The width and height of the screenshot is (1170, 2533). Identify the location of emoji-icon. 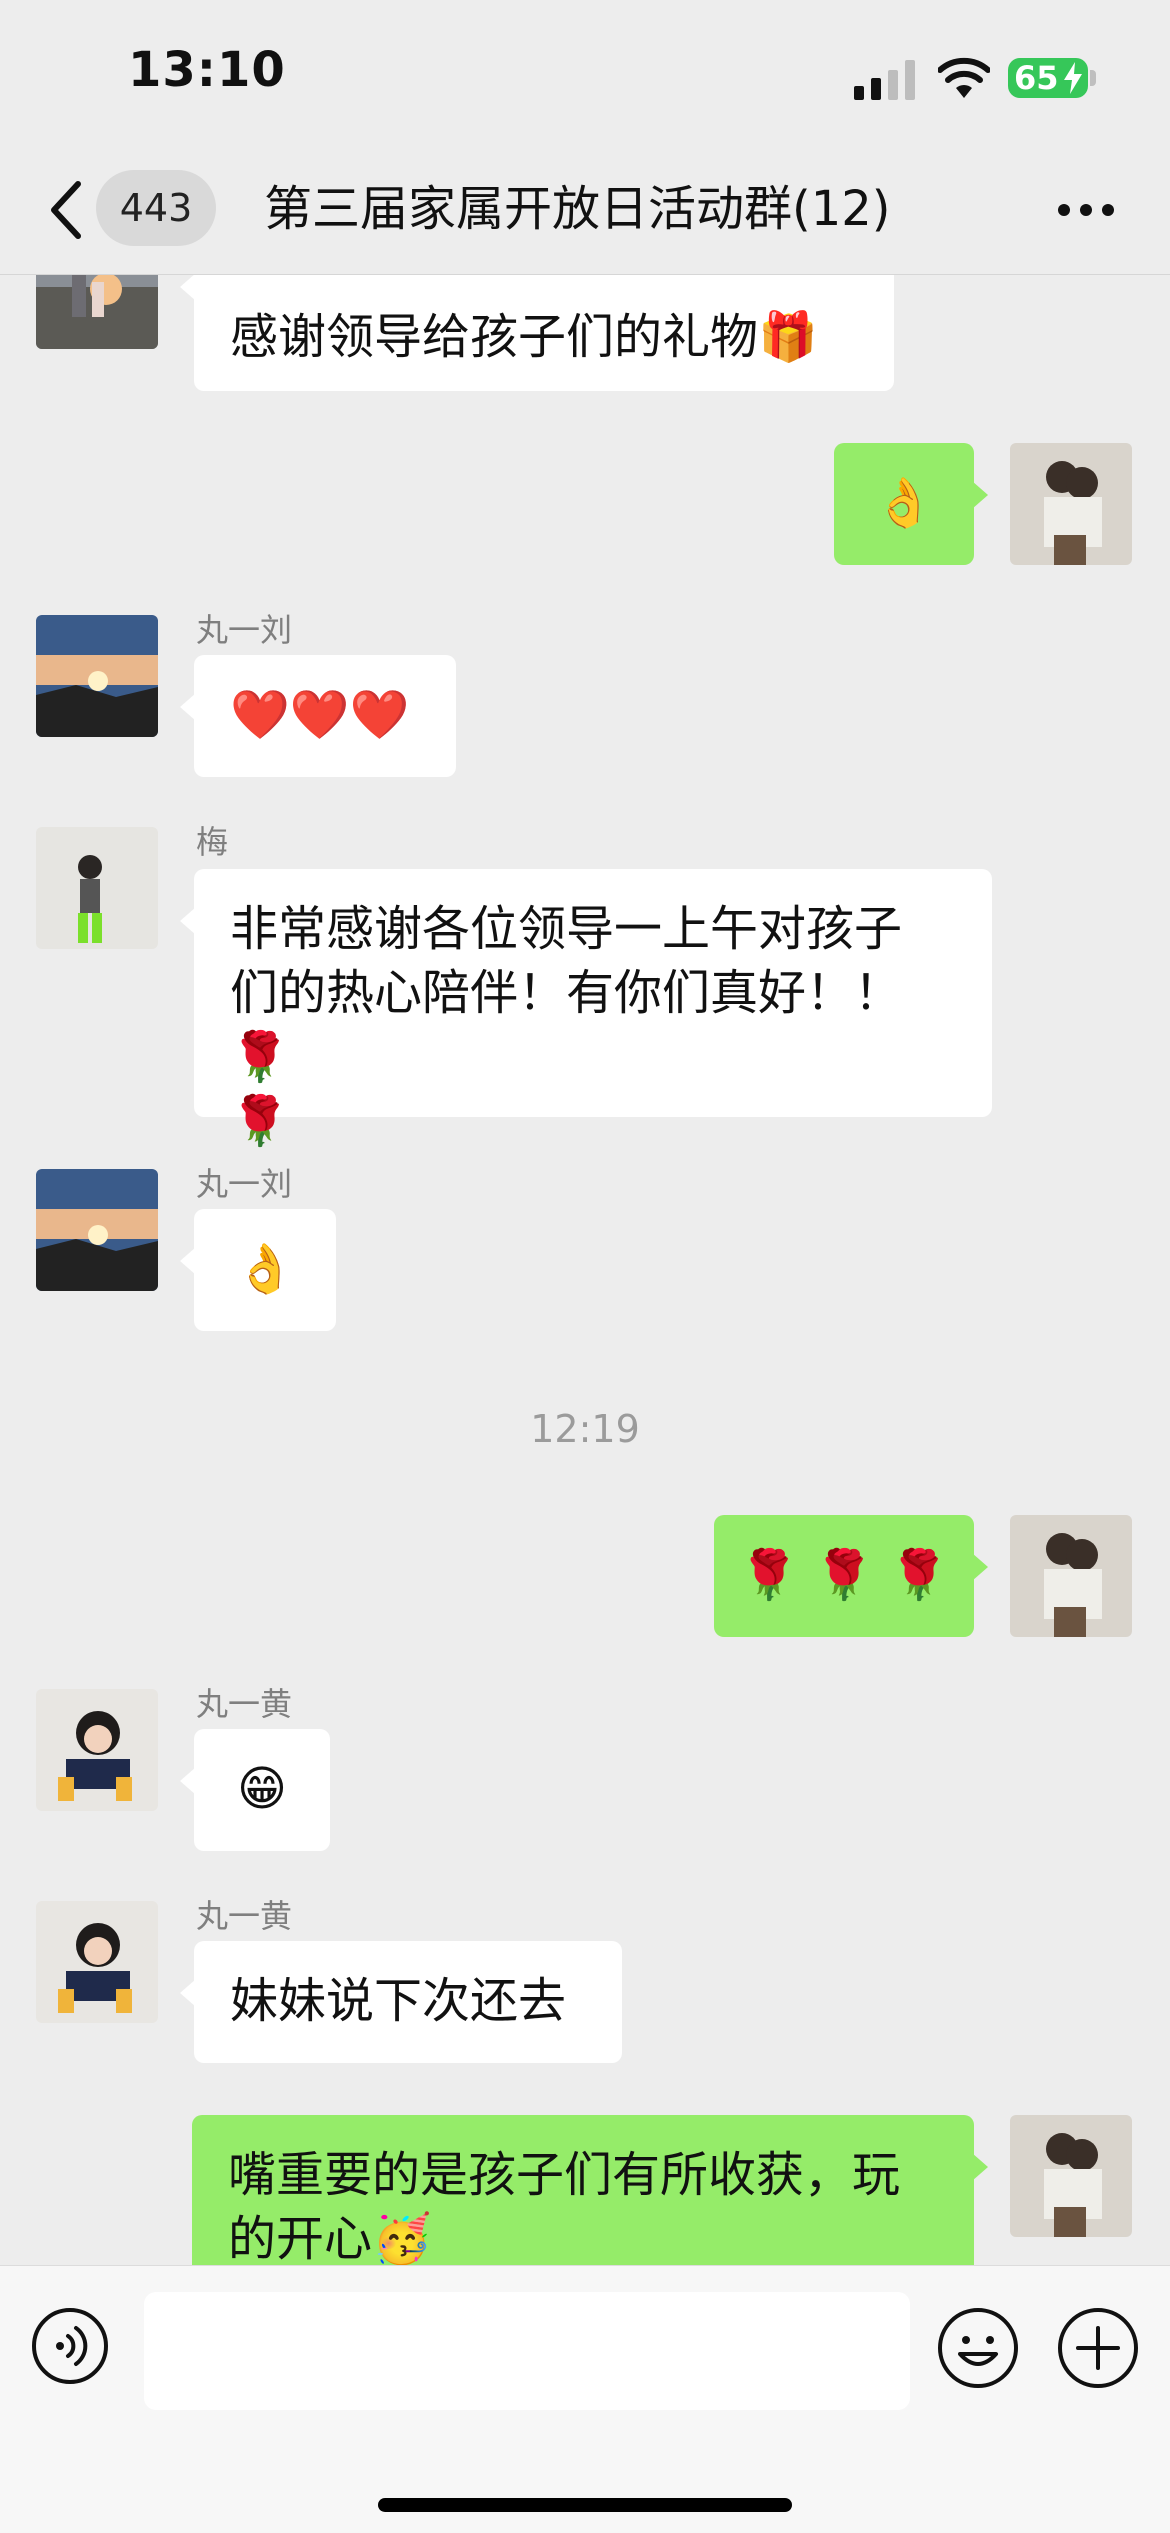
(978, 2348).